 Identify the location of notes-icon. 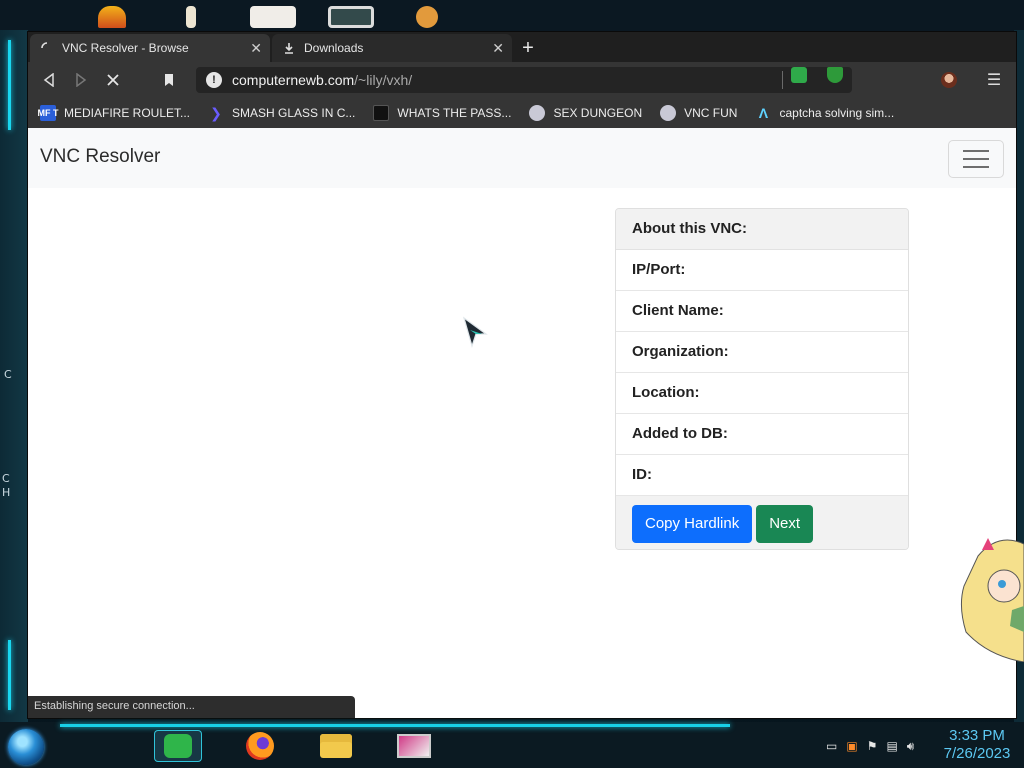
(178, 746).